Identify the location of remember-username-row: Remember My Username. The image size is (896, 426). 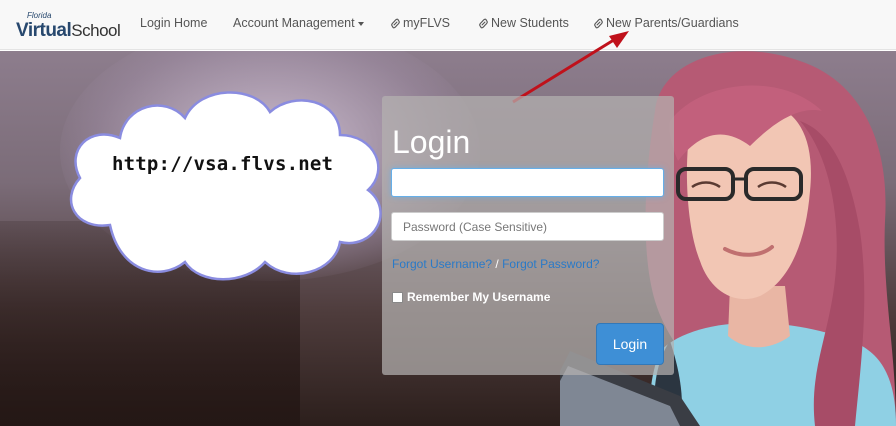
(471, 297).